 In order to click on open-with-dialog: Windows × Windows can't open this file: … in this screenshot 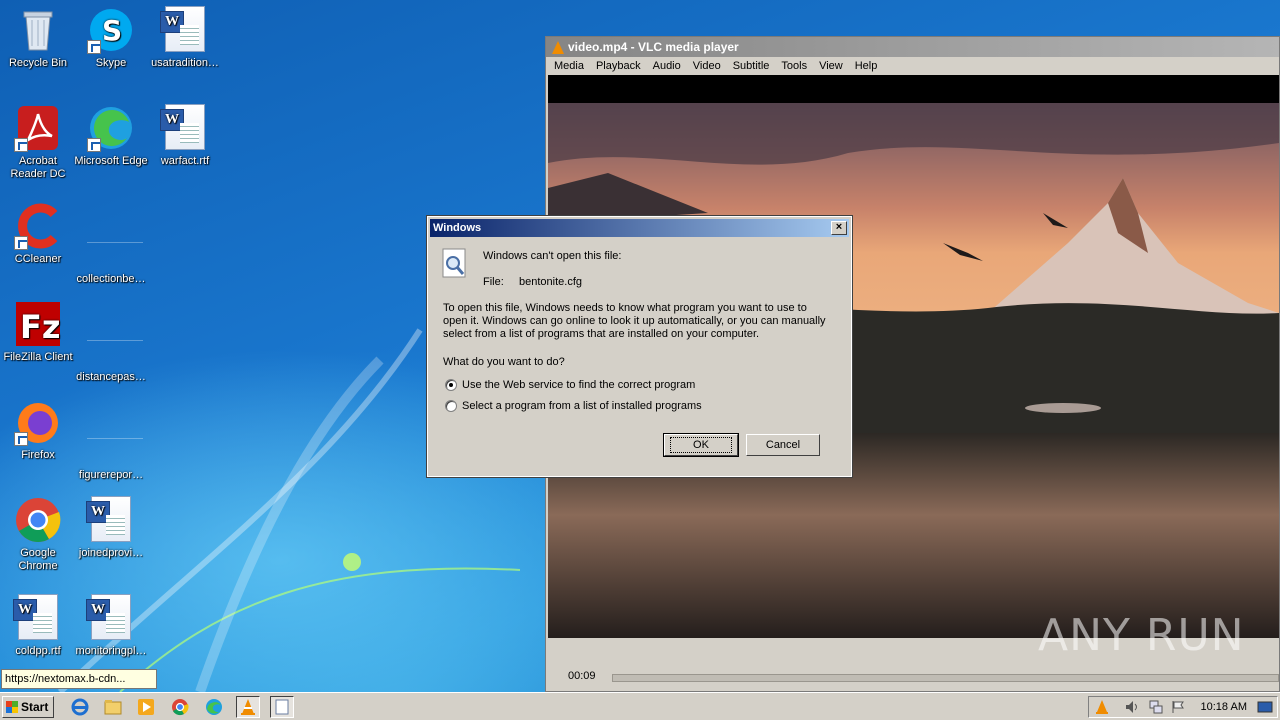, I will do `click(639, 346)`.